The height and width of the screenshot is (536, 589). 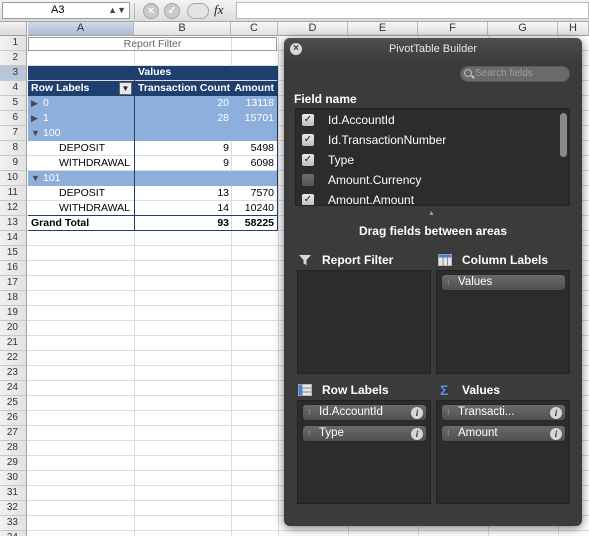 I want to click on row-header: 34, so click(x=13, y=533).